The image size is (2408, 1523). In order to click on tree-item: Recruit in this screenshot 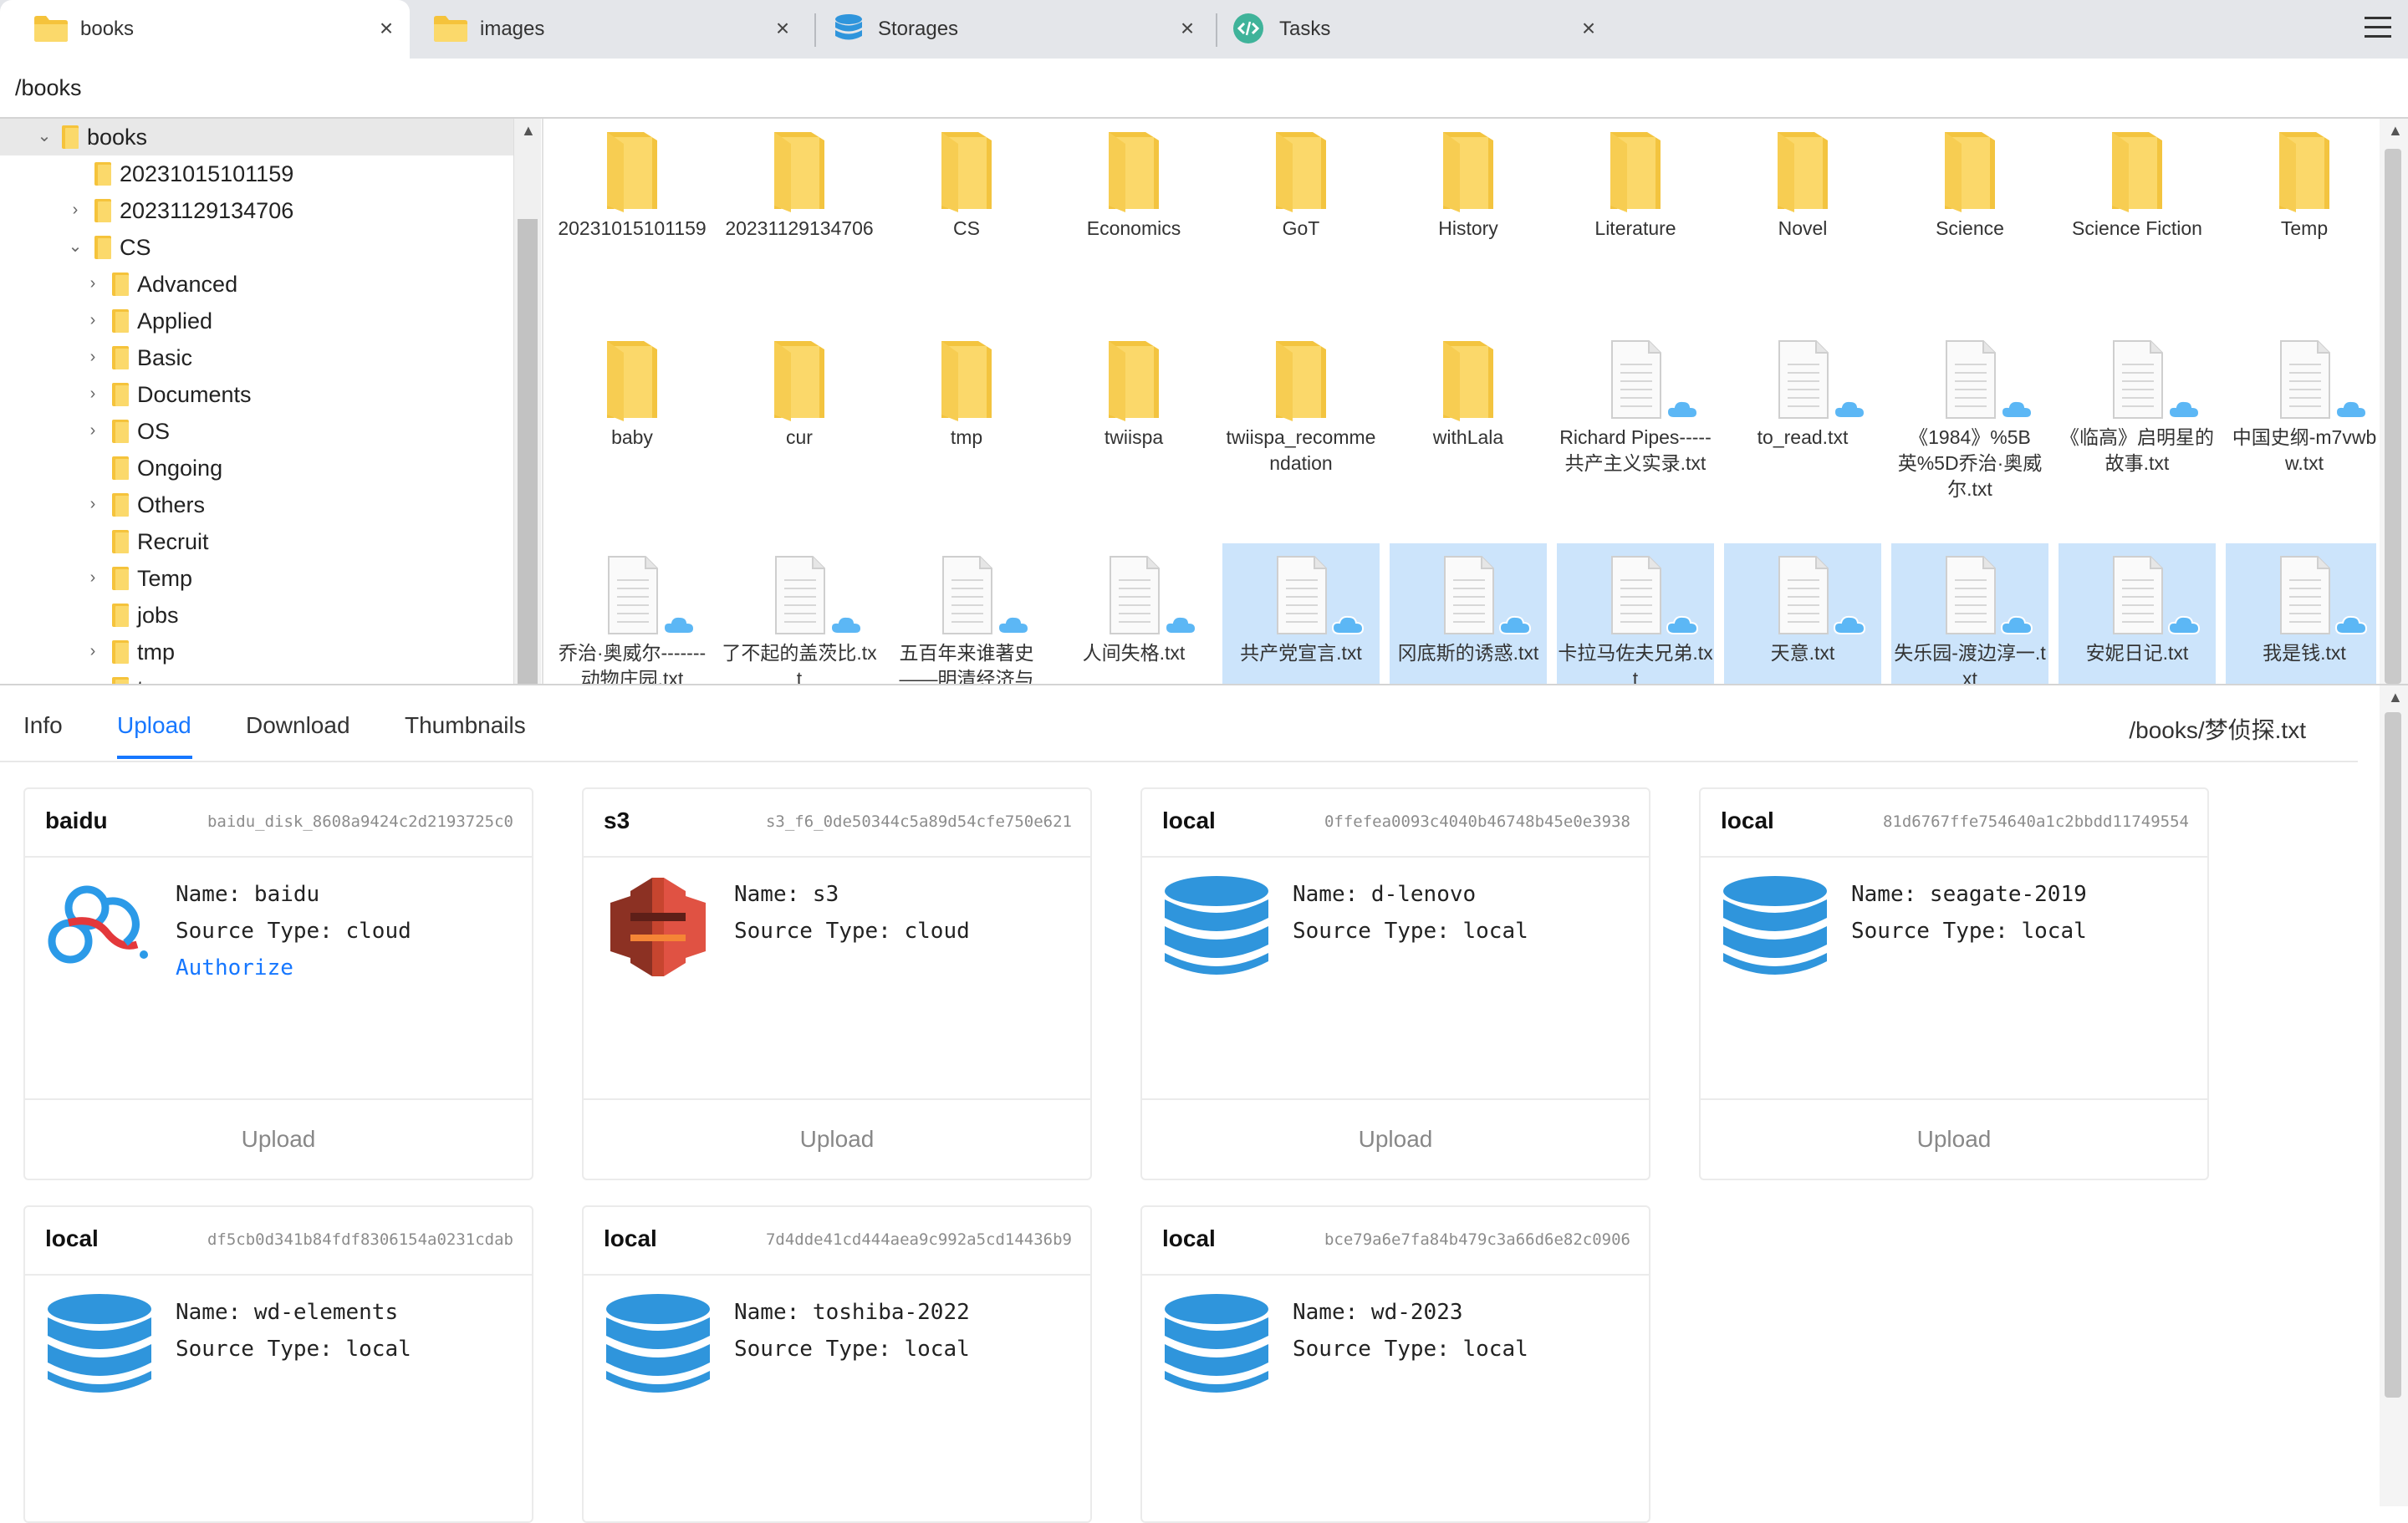, I will do `click(256, 542)`.